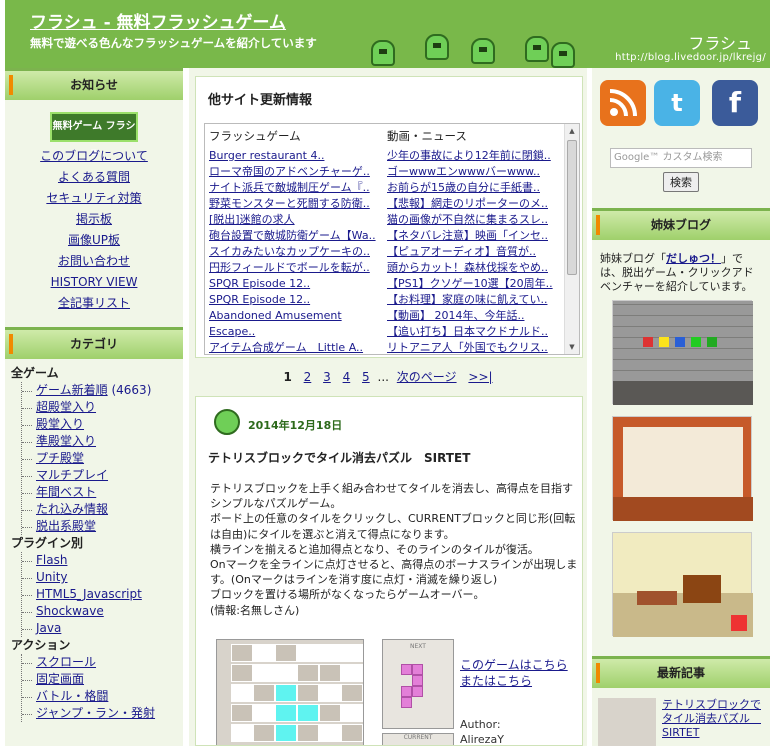 This screenshot has height=746, width=774. Describe the element at coordinates (366, 377) in the screenshot. I see `pager-link: 5` at that location.